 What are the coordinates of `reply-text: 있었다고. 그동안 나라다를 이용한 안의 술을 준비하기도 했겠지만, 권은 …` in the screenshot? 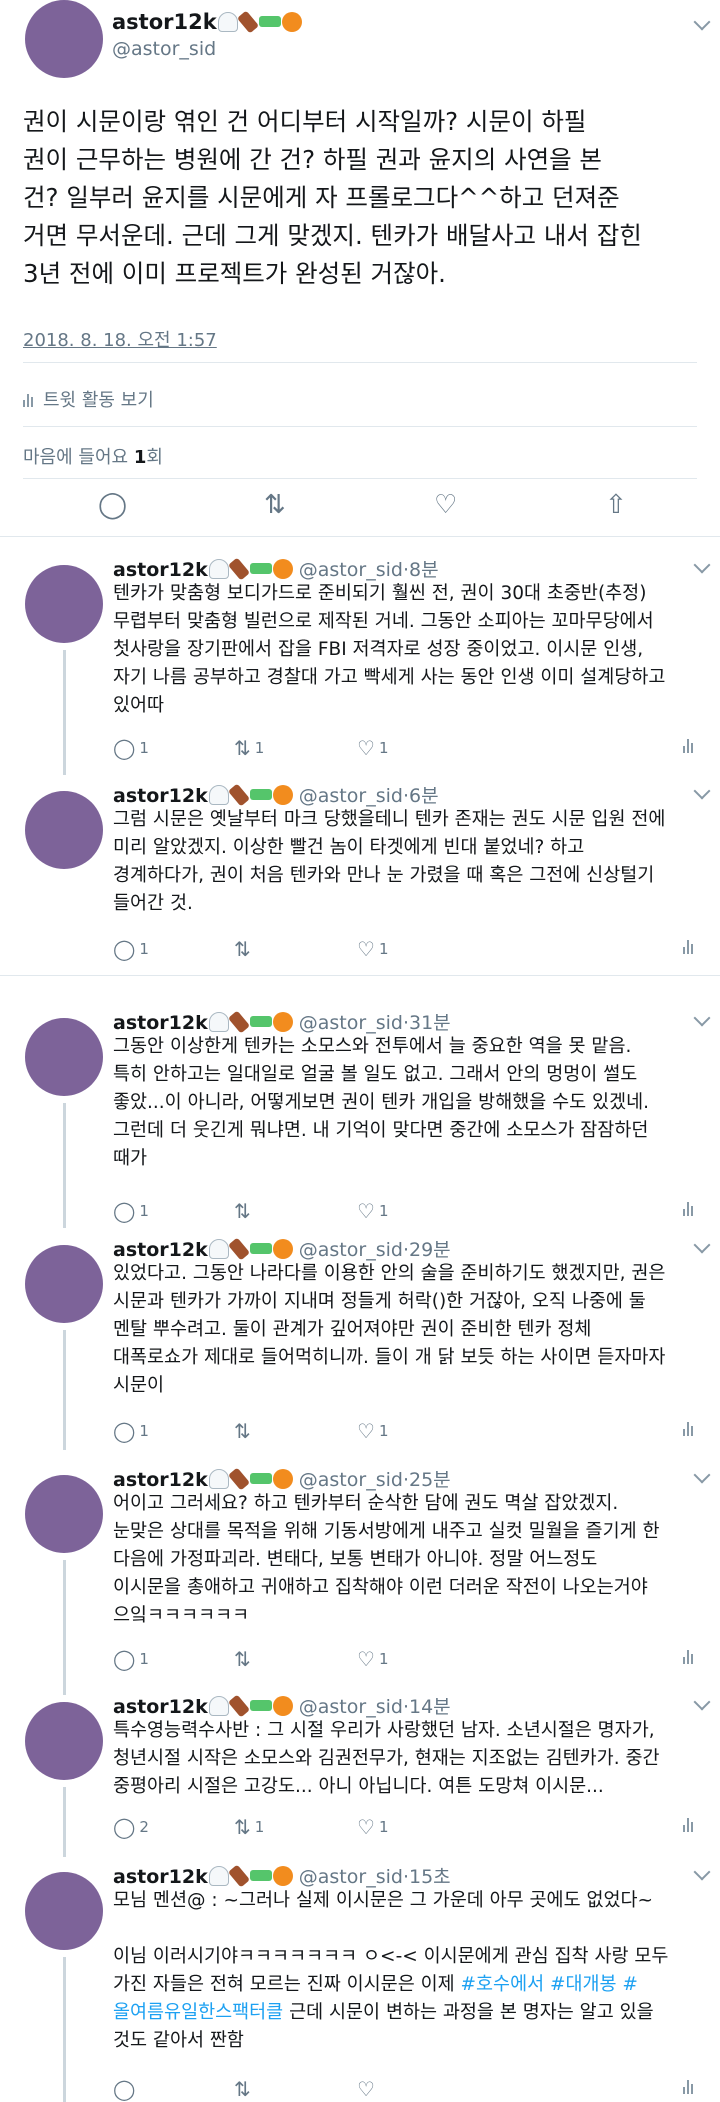 It's located at (389, 1329).